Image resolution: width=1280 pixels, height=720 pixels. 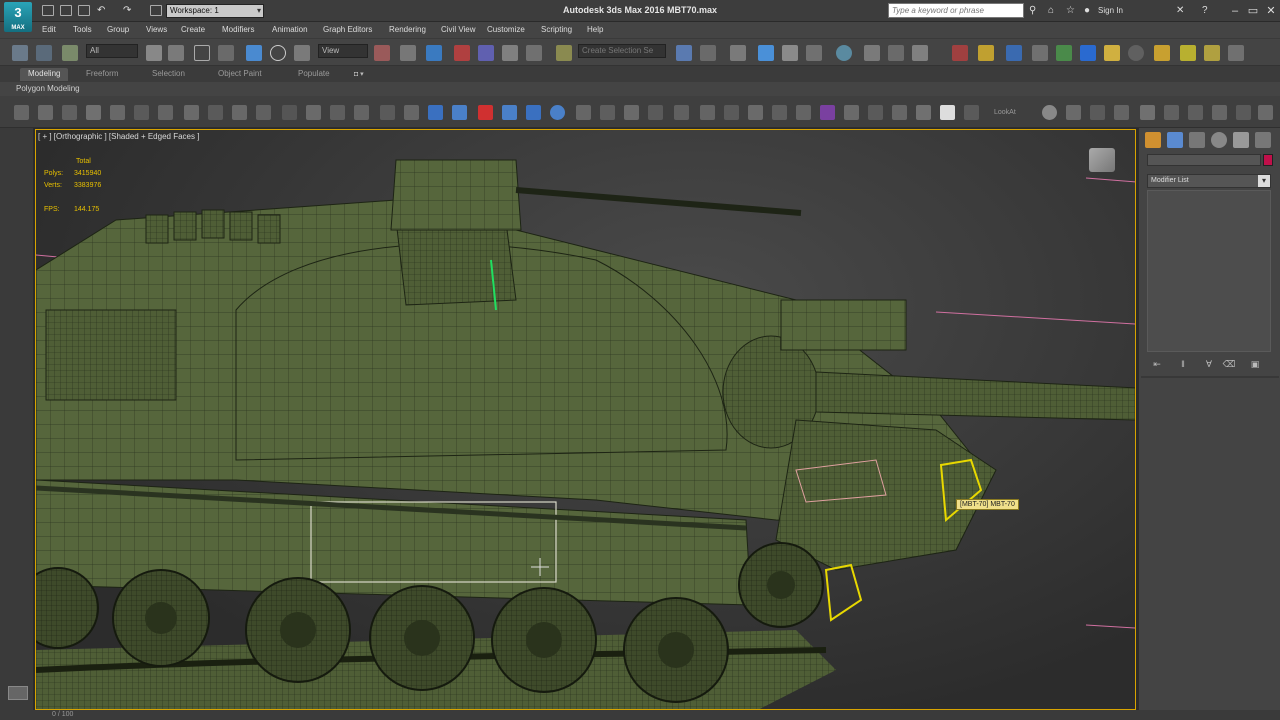 I want to click on pin-stack-icon: ⇤, so click(x=1157, y=364).